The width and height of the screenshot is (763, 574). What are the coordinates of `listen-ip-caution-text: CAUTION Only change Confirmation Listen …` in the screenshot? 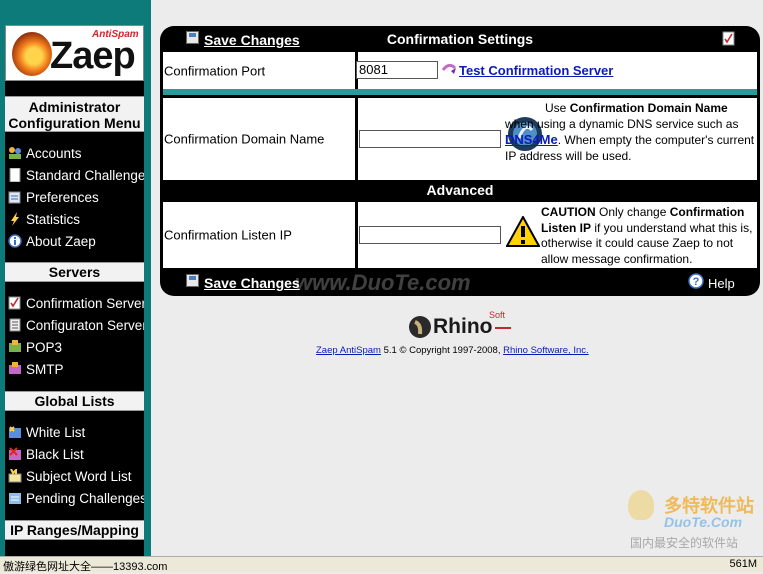 It's located at (647, 235).